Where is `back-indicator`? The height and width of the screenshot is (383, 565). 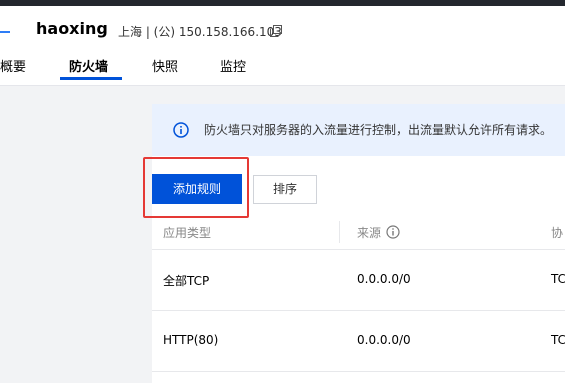
back-indicator is located at coordinates (5, 32).